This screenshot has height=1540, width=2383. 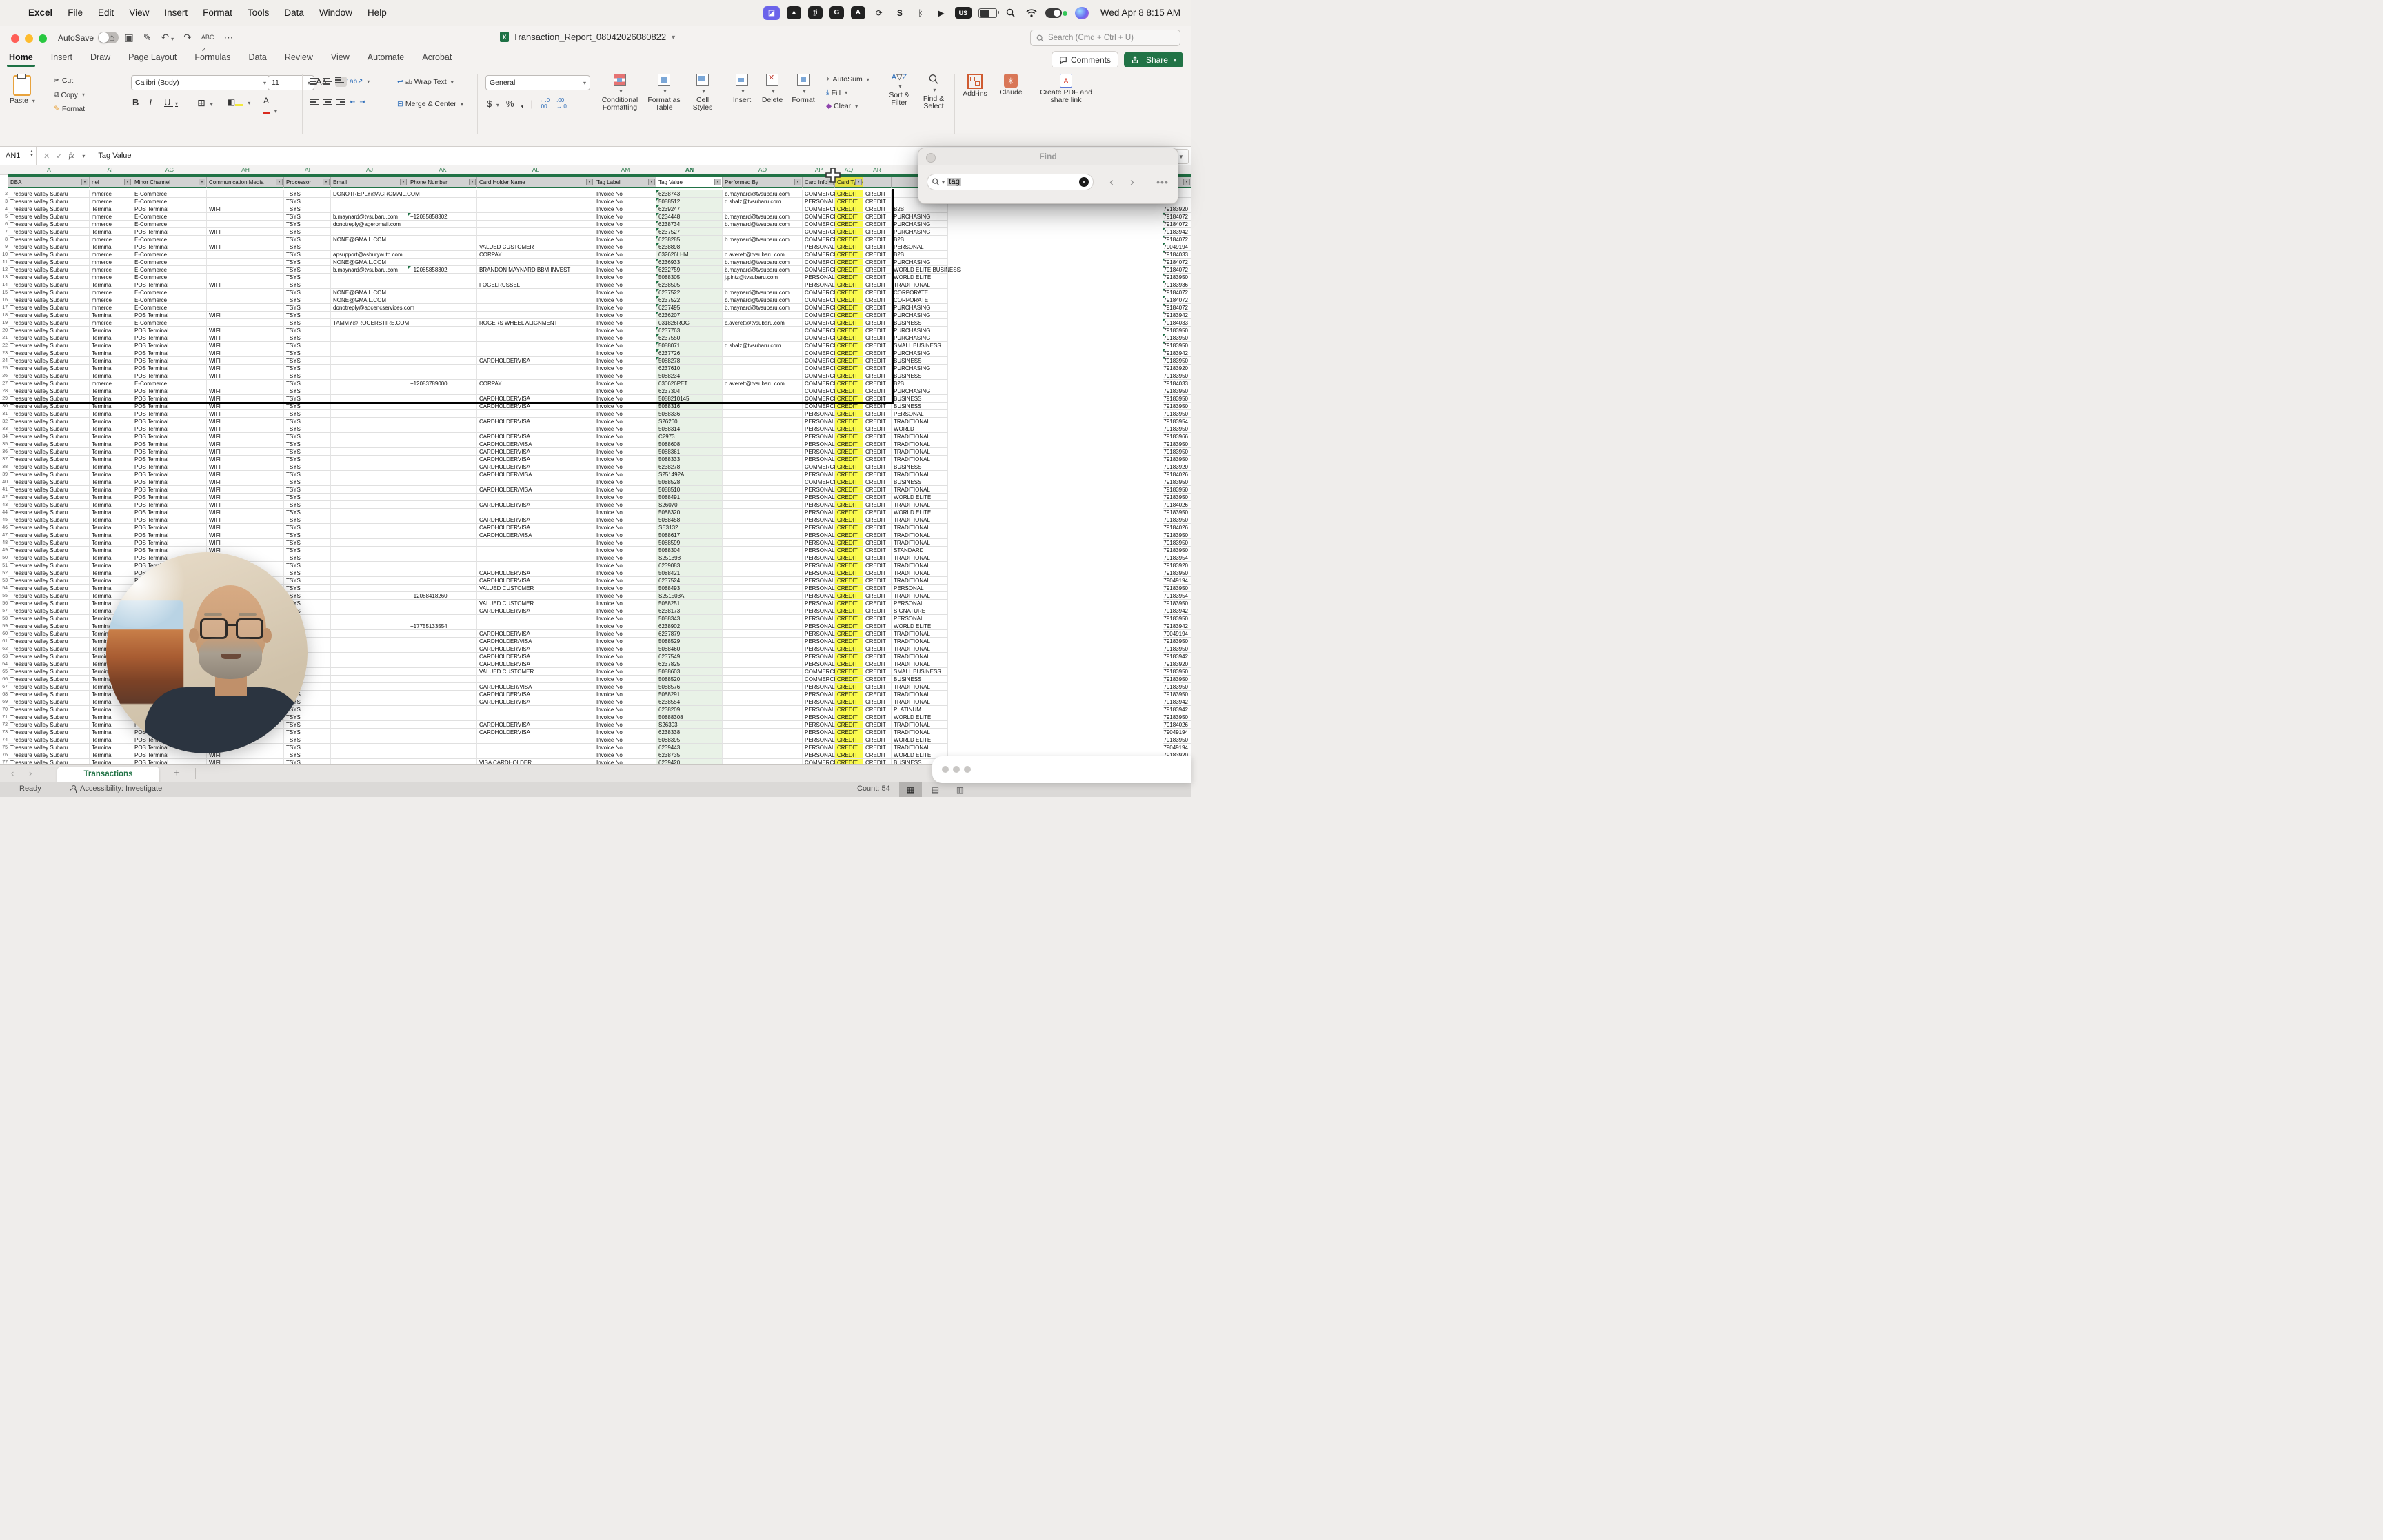 What do you see at coordinates (535, 535) in the screenshot?
I see `cell: CARDHOLDER/VISA` at bounding box center [535, 535].